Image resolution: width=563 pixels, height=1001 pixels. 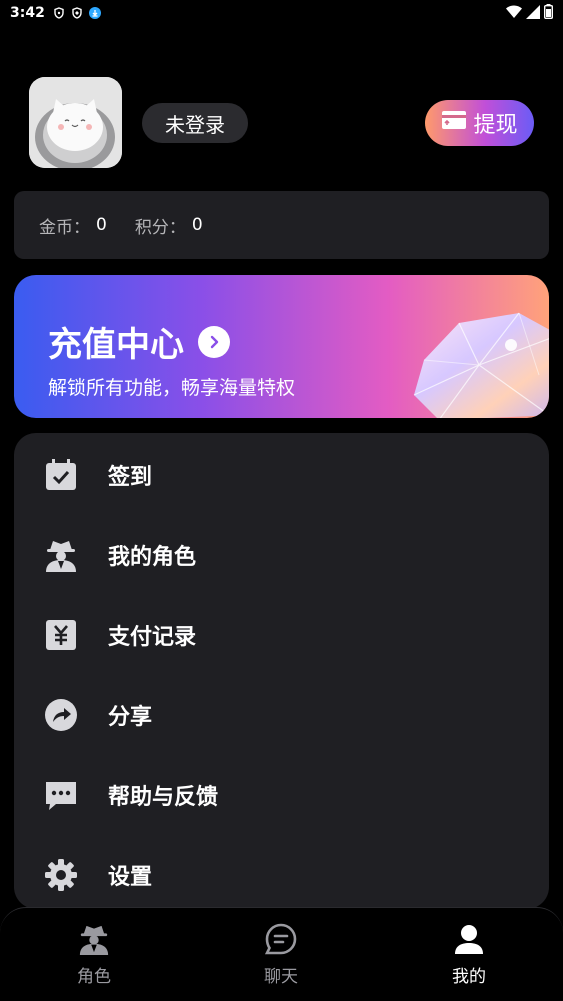 What do you see at coordinates (130, 477) in the screenshot?
I see `menu-label-checkin: 签到` at bounding box center [130, 477].